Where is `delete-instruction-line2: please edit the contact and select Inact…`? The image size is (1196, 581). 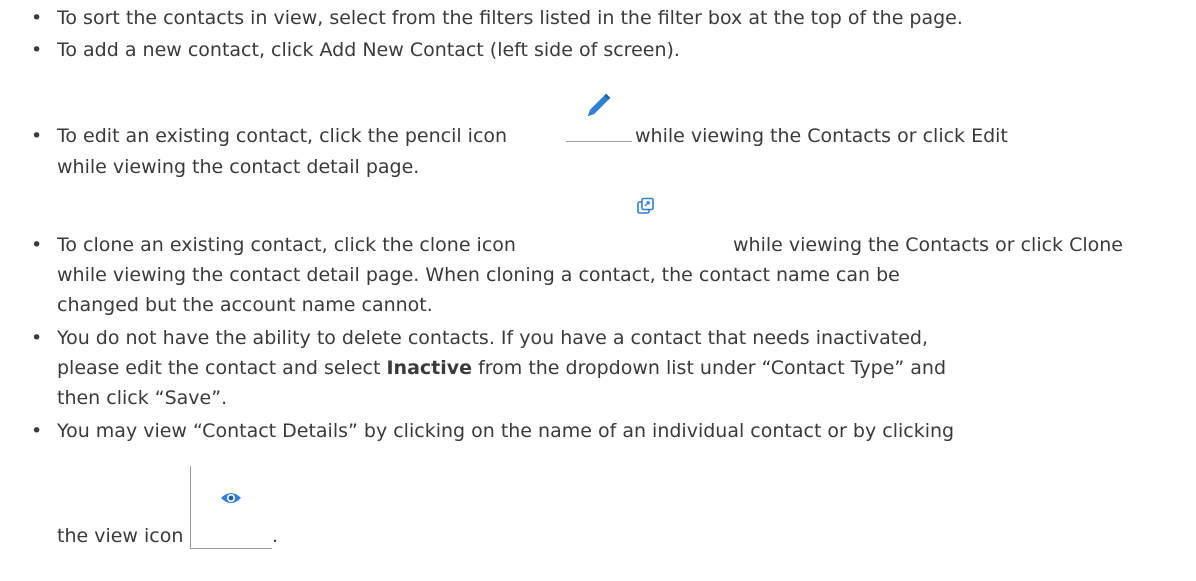 delete-instruction-line2: please edit the contact and select Inact… is located at coordinates (501, 368).